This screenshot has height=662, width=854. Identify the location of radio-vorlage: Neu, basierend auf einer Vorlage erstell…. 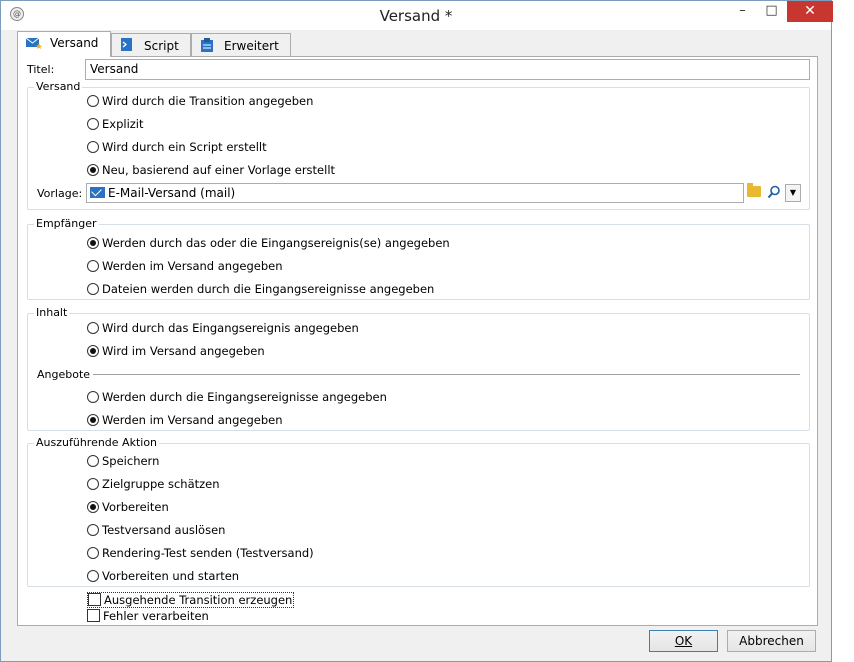
(211, 170).